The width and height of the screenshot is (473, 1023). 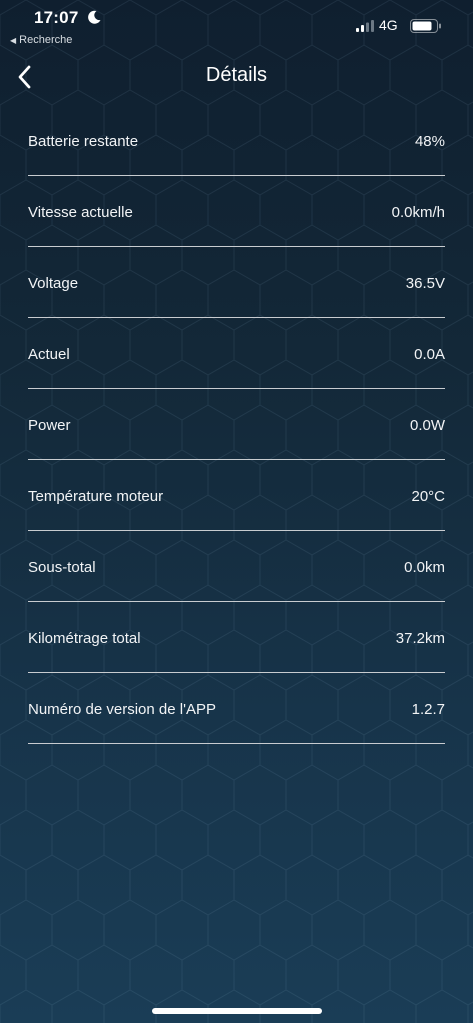 What do you see at coordinates (49, 425) in the screenshot?
I see `detail-label: Power` at bounding box center [49, 425].